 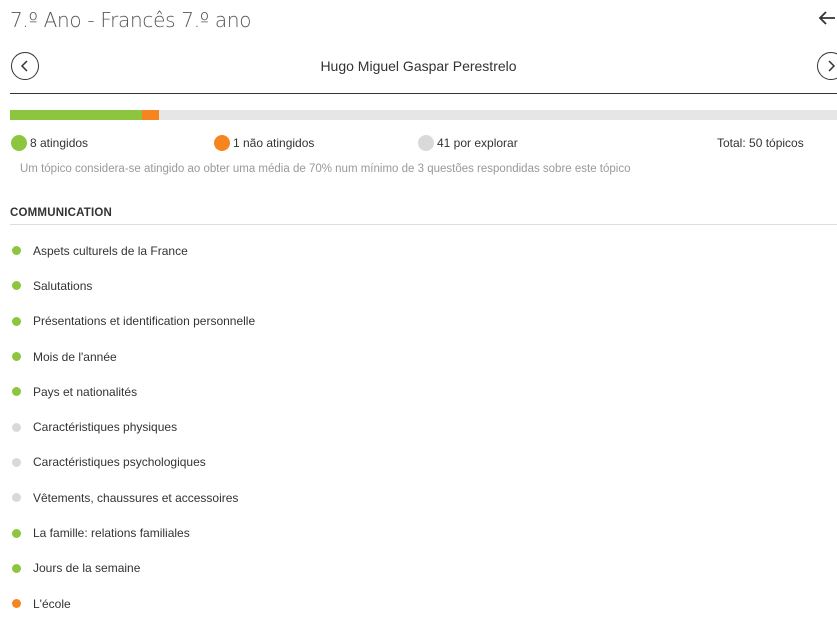 I want to click on topic-label: Caractéristiques psychologiques, so click(x=119, y=462).